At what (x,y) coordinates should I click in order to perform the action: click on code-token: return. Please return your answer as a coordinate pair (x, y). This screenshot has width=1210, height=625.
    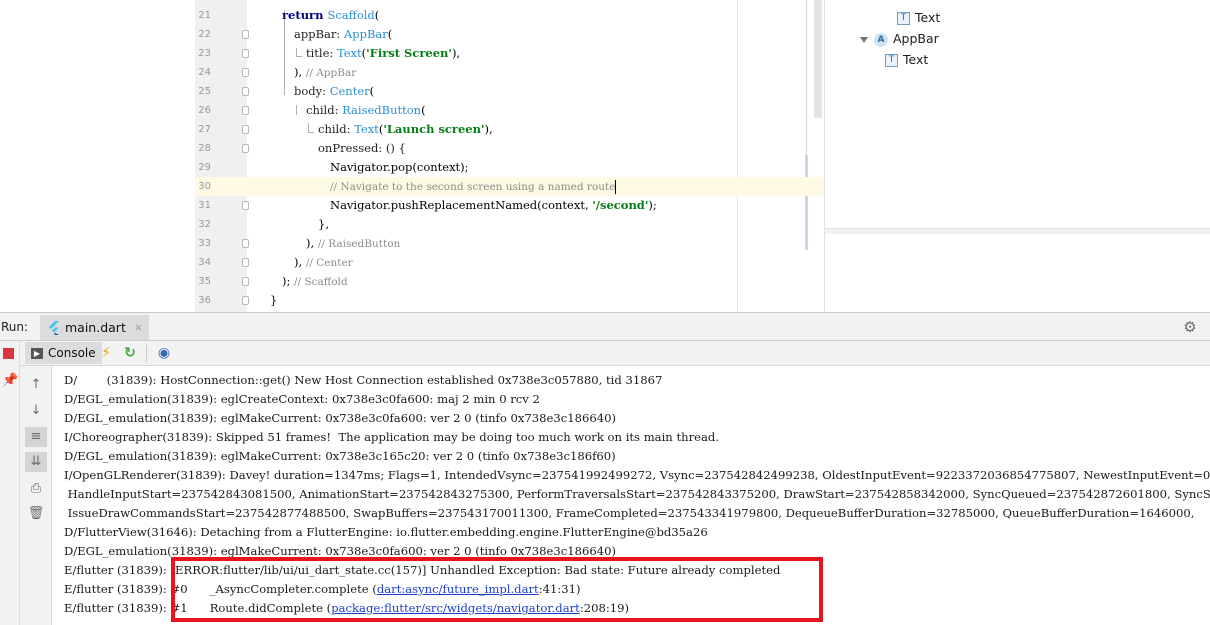
    Looking at the image, I should click on (305, 15).